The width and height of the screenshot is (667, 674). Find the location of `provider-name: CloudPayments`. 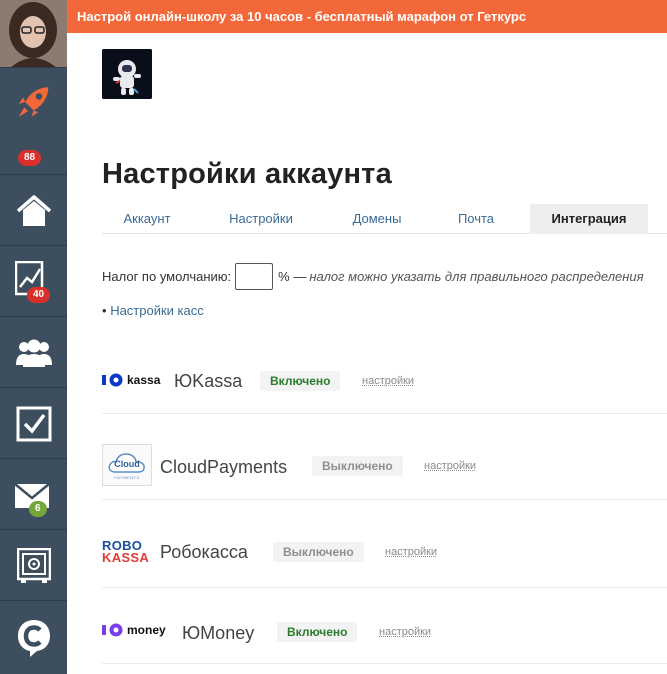

provider-name: CloudPayments is located at coordinates (224, 467).